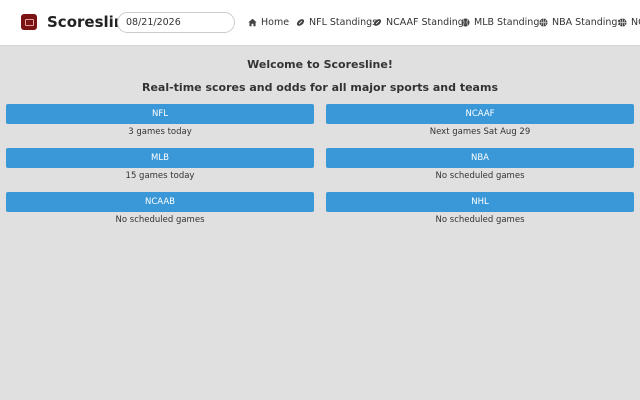 This screenshot has width=640, height=400. What do you see at coordinates (275, 22) in the screenshot?
I see `nav-home-label: Home` at bounding box center [275, 22].